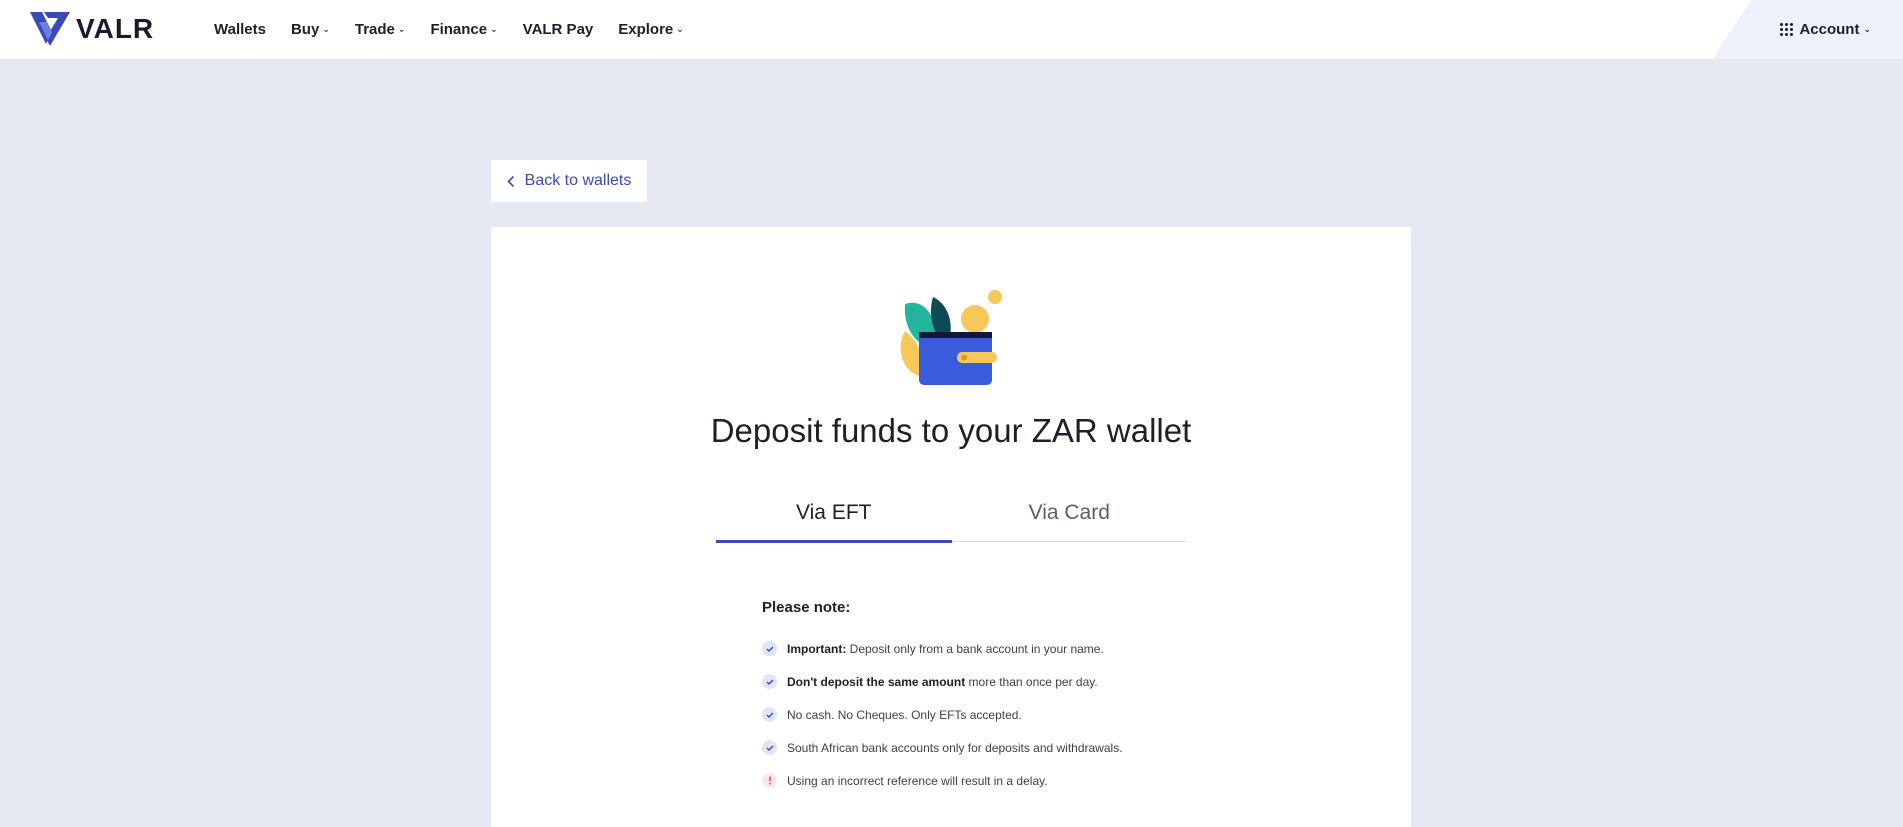  What do you see at coordinates (511, 181) in the screenshot?
I see `chevron-left-icon` at bounding box center [511, 181].